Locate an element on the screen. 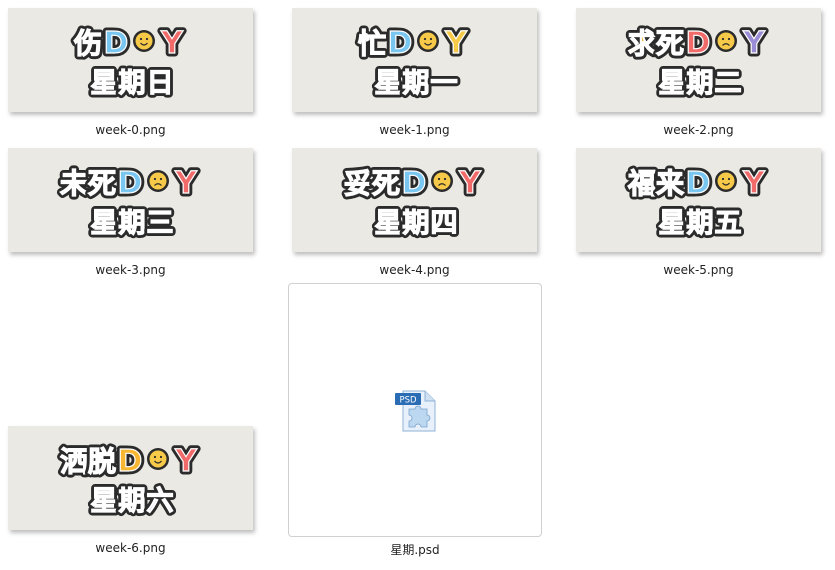 Image resolution: width=835 pixels, height=570 pixels. svg-text: 日 is located at coordinates (160, 83).